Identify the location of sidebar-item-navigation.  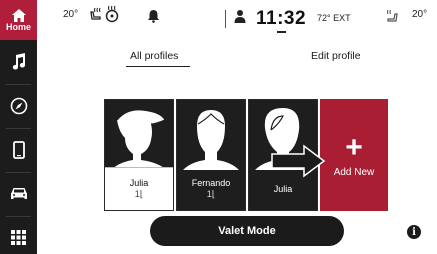
(18, 106).